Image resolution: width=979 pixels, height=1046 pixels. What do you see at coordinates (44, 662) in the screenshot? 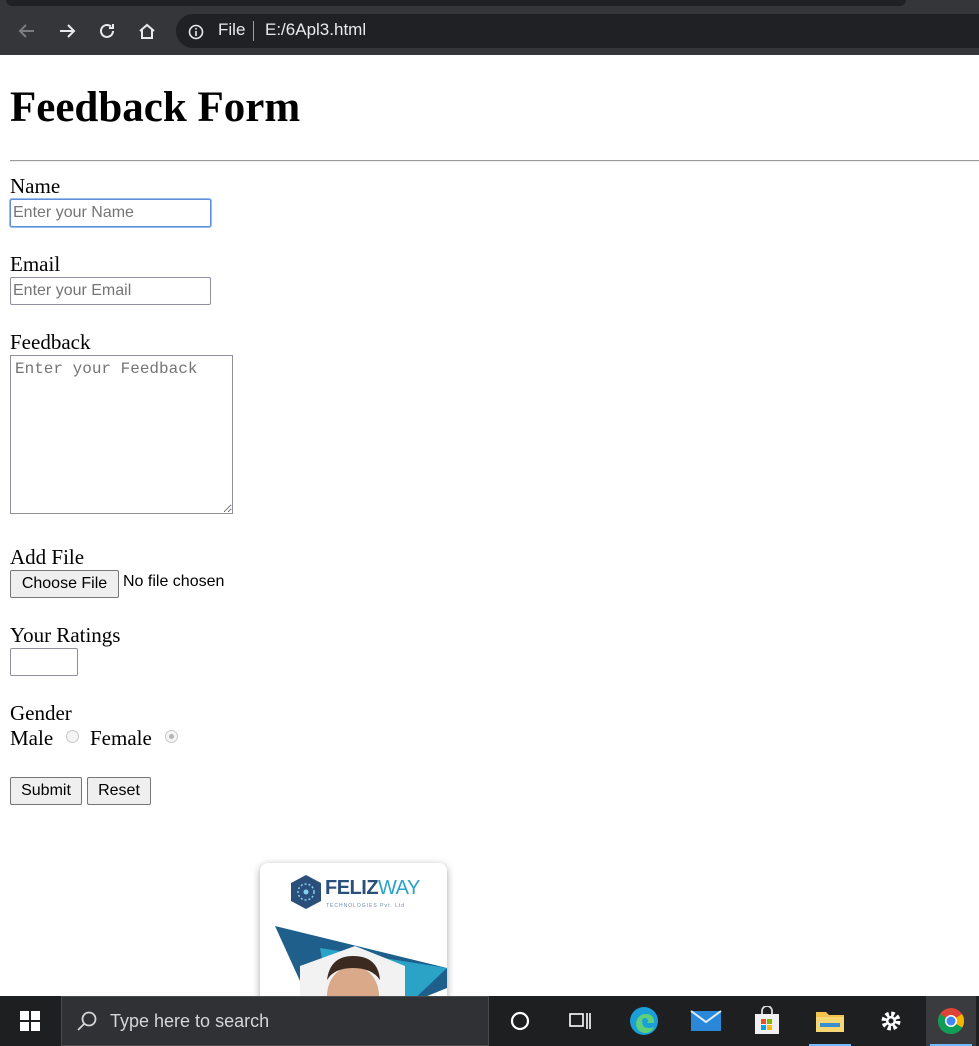
I see `ratings-input` at bounding box center [44, 662].